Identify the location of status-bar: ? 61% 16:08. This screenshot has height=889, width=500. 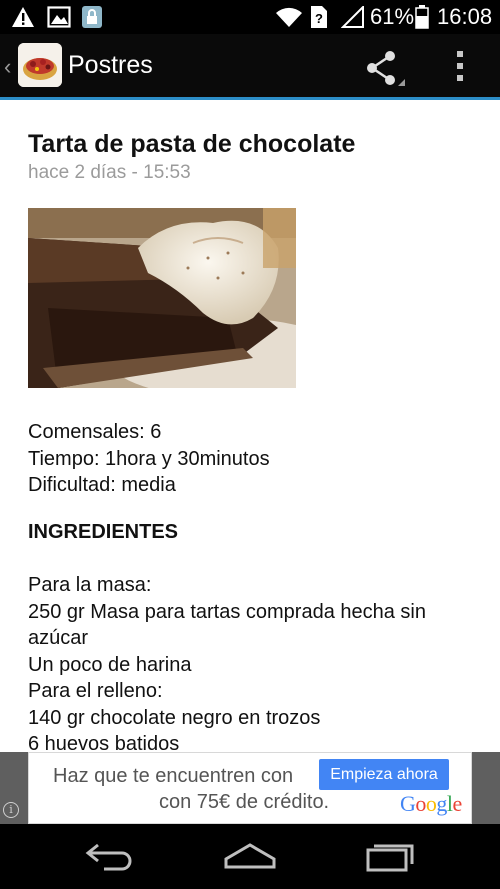
(250, 17).